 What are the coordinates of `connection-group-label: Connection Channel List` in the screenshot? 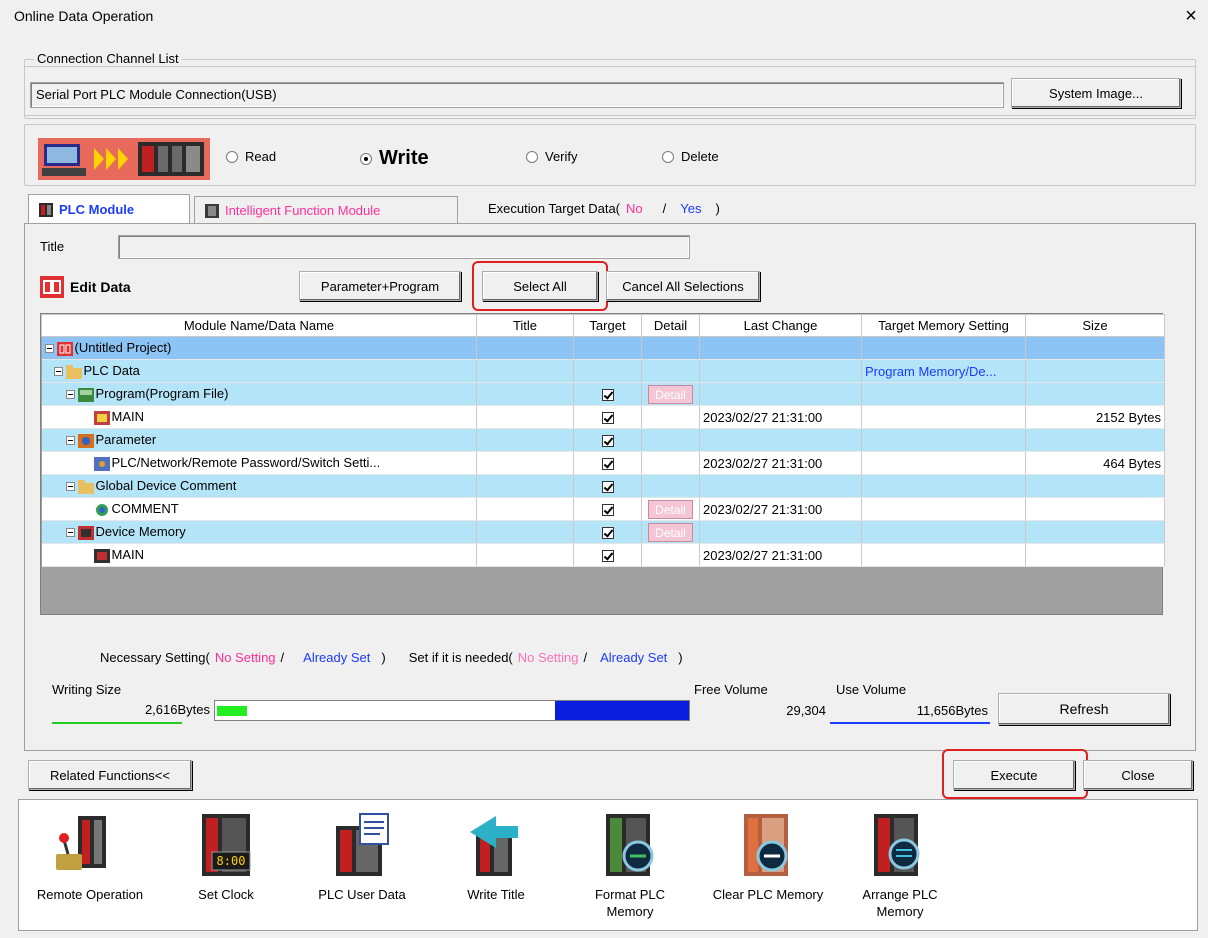 It's located at (108, 58).